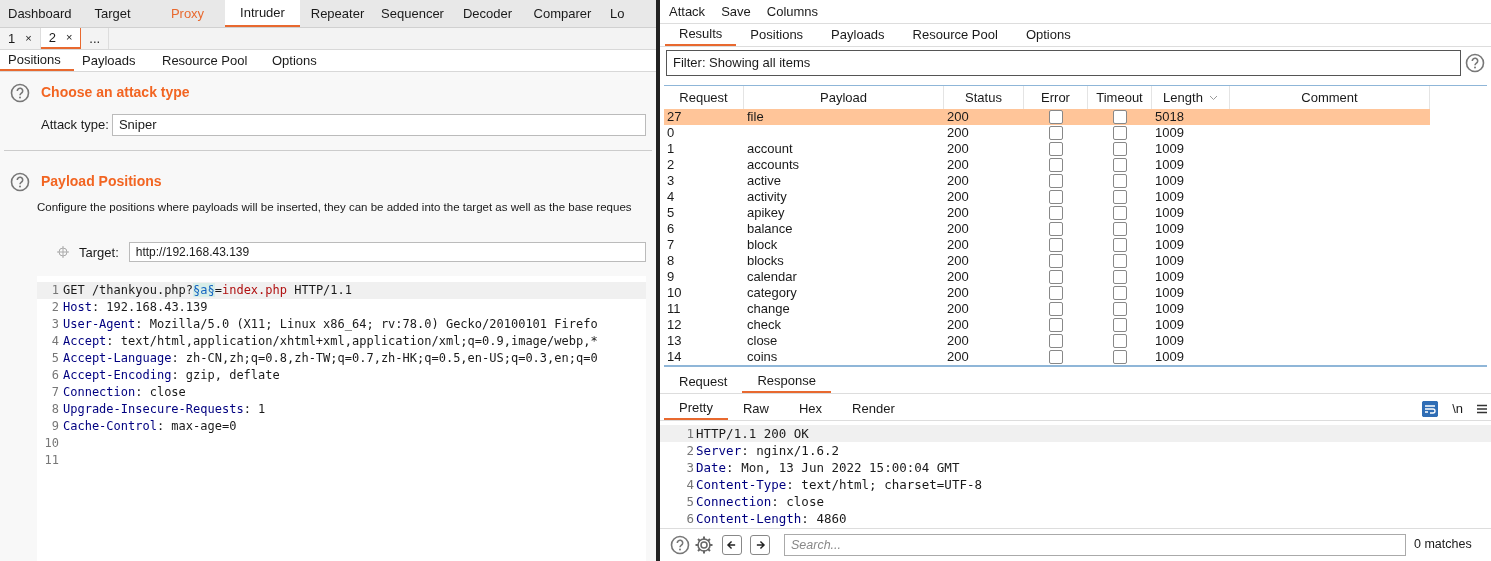 The image size is (1491, 561). I want to click on menu-item: Save, so click(736, 11).